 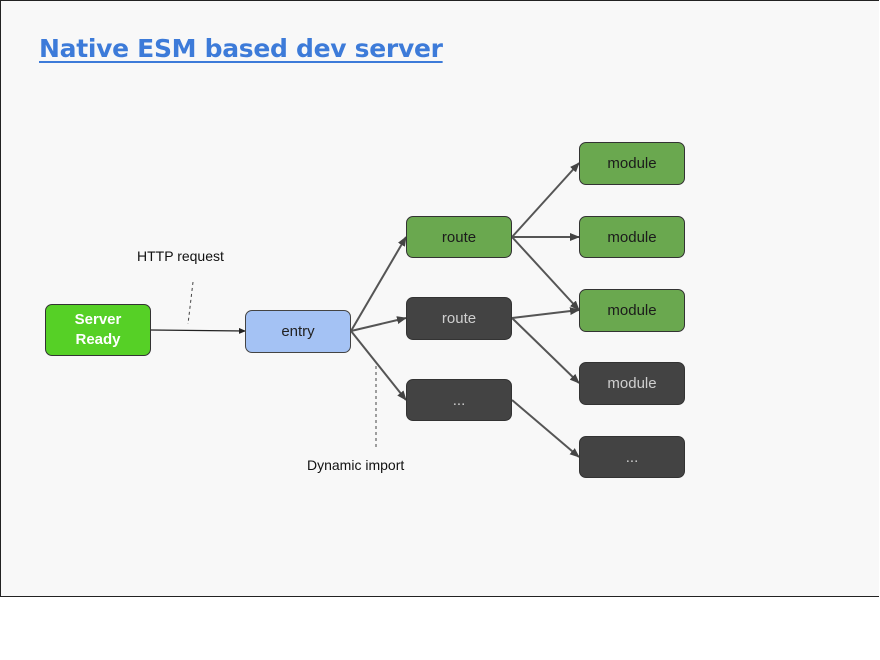 I want to click on http-request-label: HTTP request, so click(x=180, y=256).